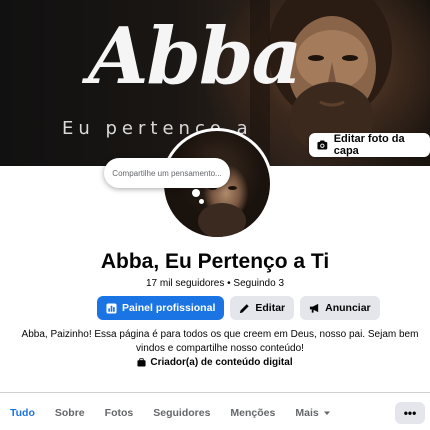 Image resolution: width=430 pixels, height=430 pixels. Describe the element at coordinates (322, 145) in the screenshot. I see `camera-icon` at that location.